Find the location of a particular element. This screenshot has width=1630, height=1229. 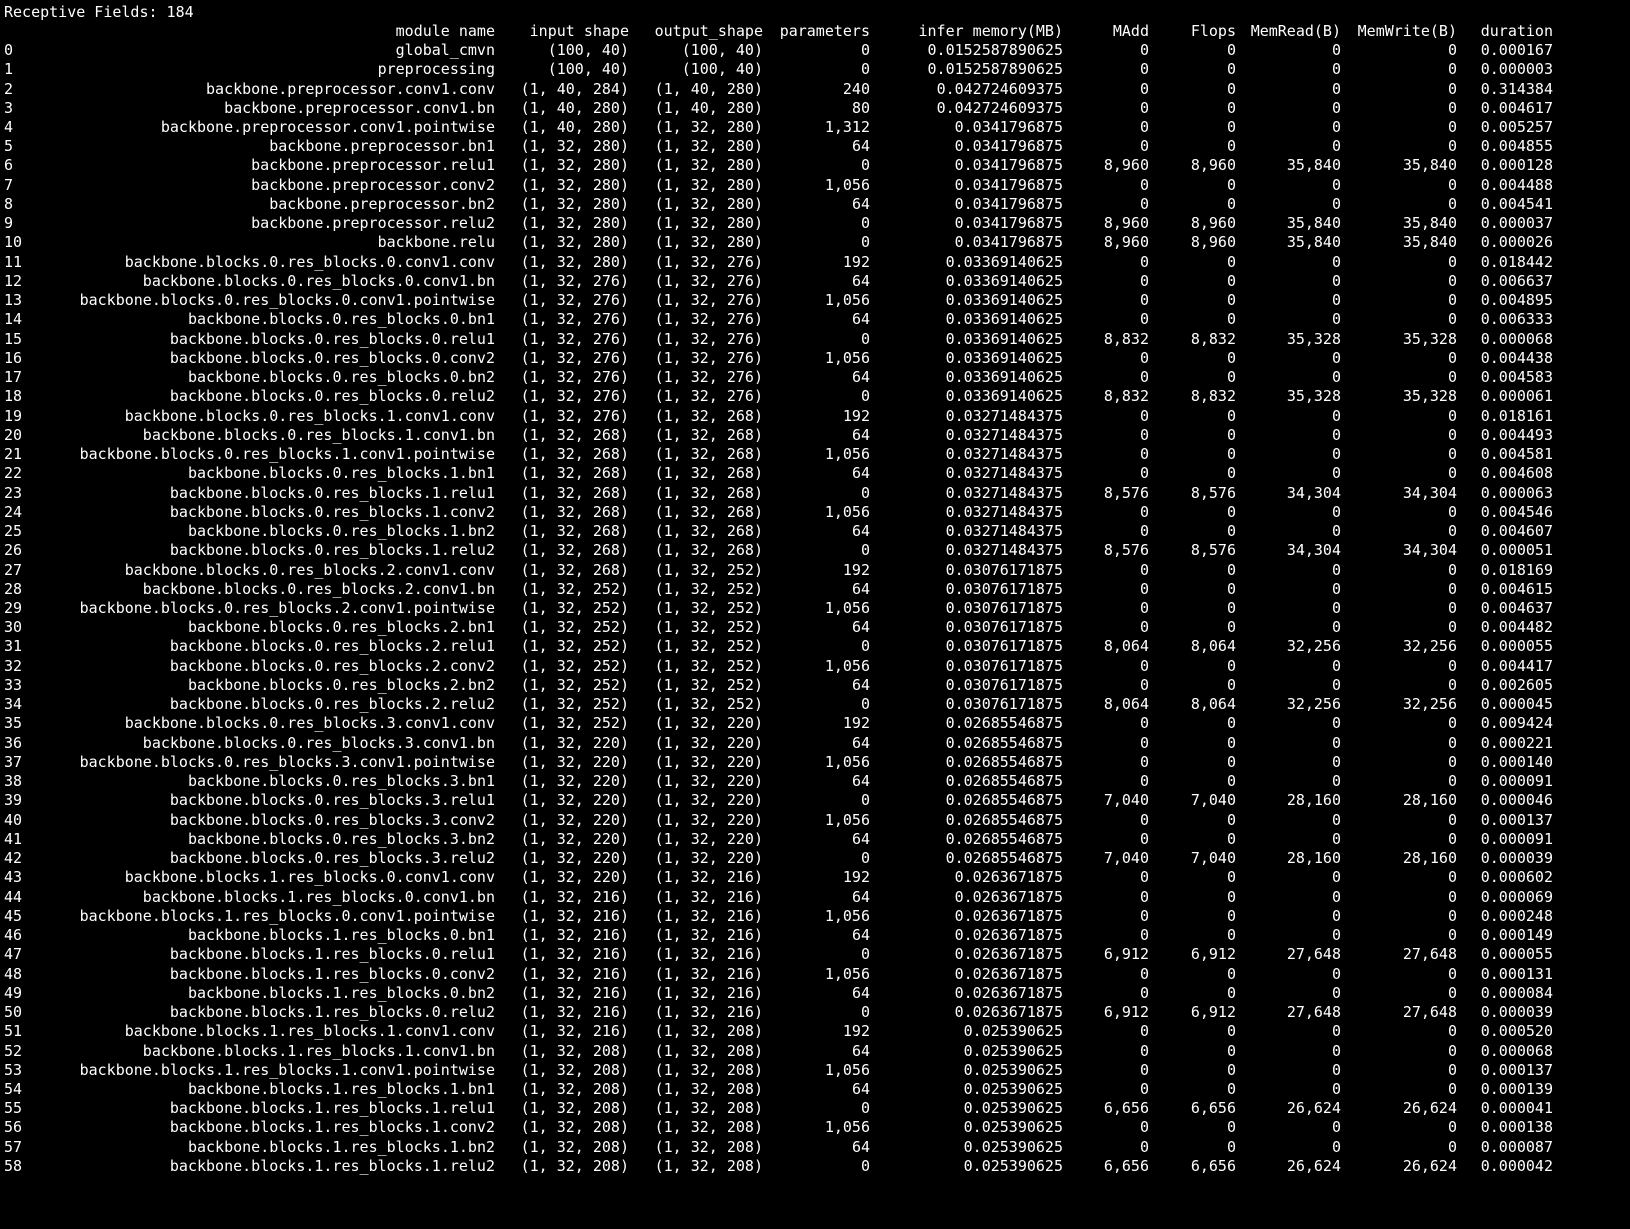

cell-module-name: backbone.blocks.1.res_blocks.1.conv2 is located at coordinates (332, 1127).